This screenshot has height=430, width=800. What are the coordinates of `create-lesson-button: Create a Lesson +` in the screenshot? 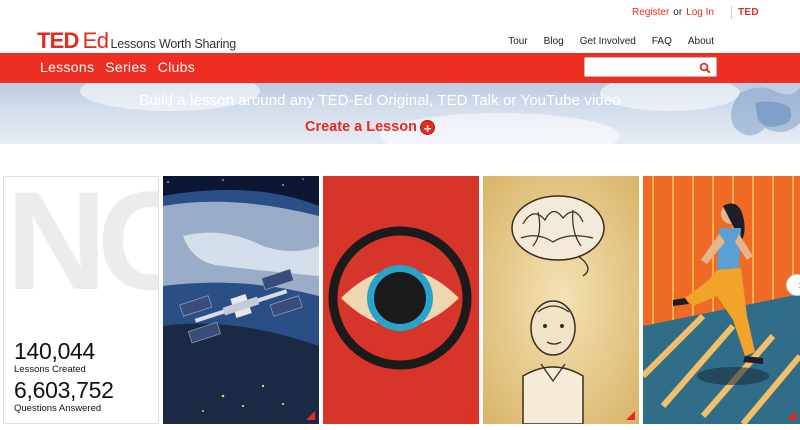 It's located at (370, 127).